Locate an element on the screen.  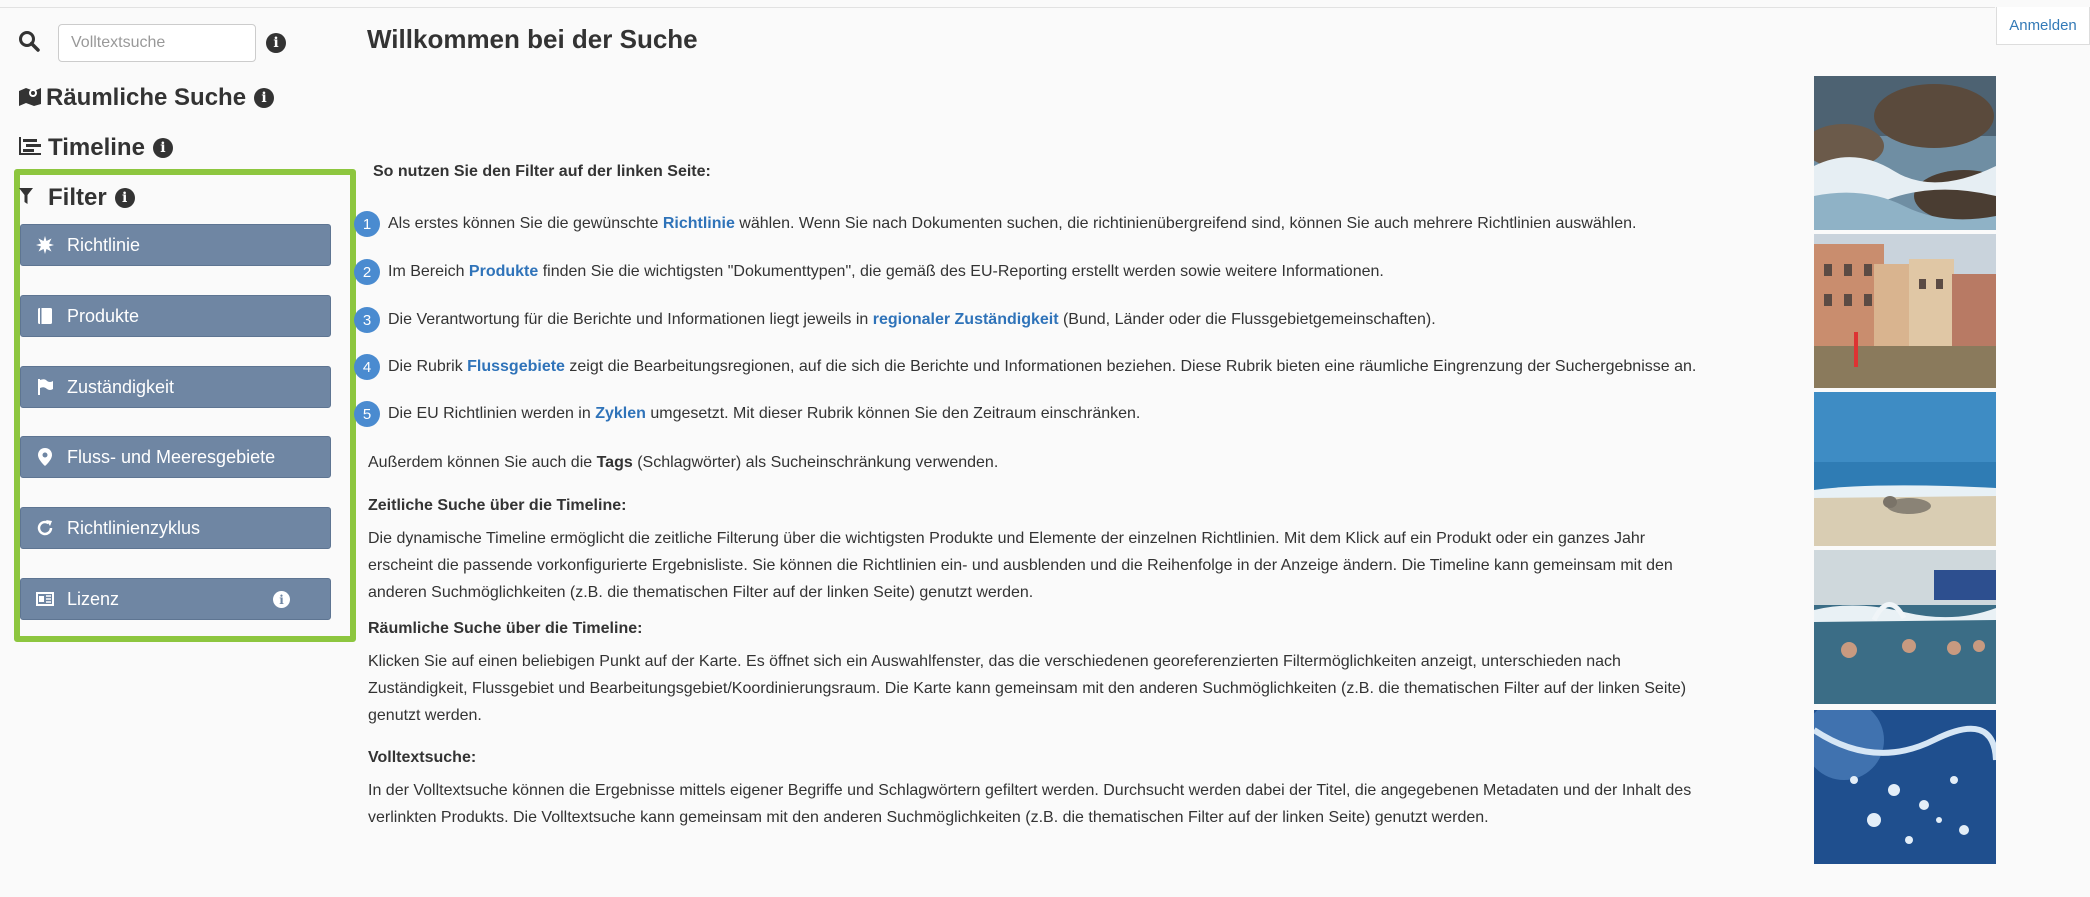
section-heading-timeline: Zeitliche Suche über die Timeline: is located at coordinates (497, 505).